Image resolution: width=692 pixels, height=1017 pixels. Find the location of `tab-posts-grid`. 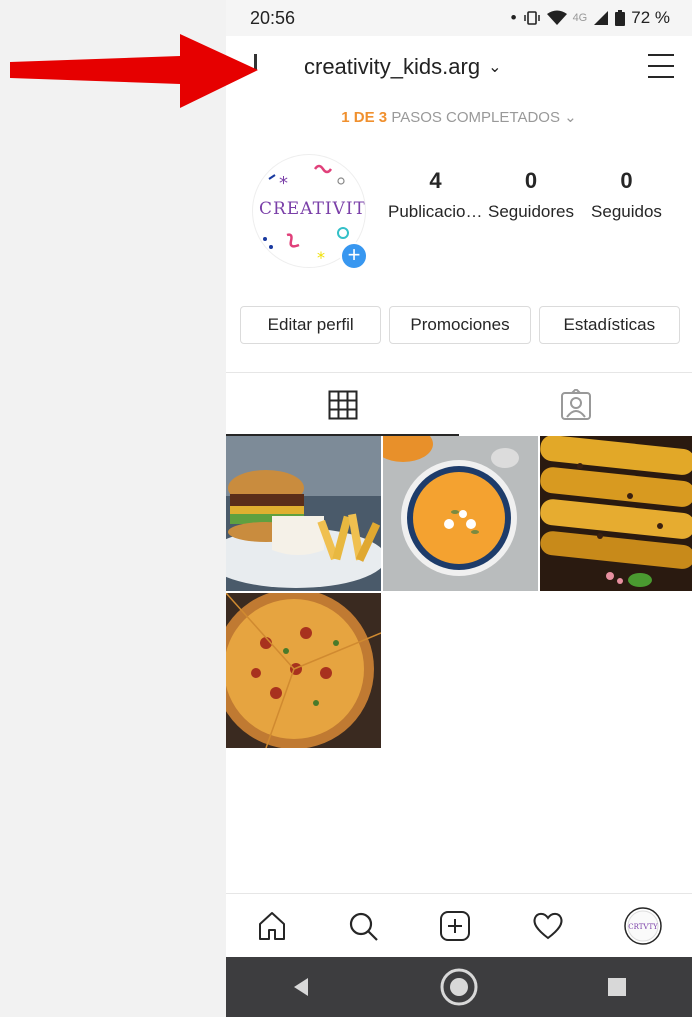

tab-posts-grid is located at coordinates (342, 404).